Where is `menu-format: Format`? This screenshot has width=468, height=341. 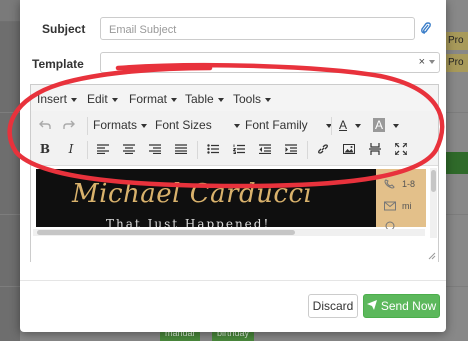 menu-format: Format is located at coordinates (153, 99).